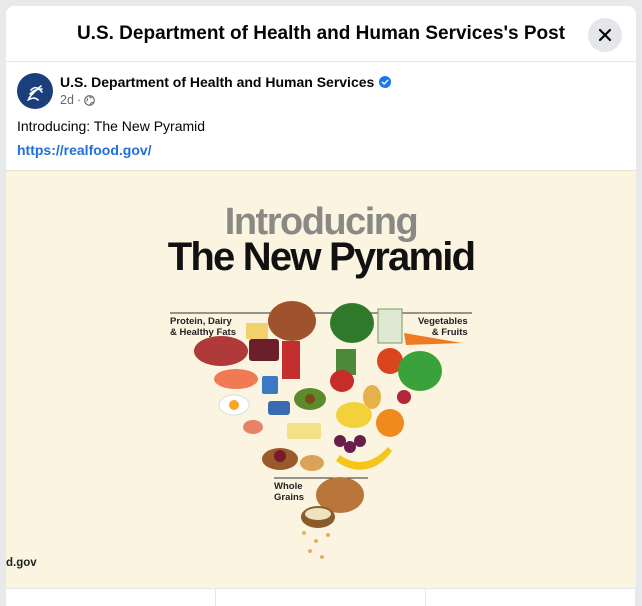  What do you see at coordinates (385, 82) in the screenshot?
I see `verified-badge-icon` at bounding box center [385, 82].